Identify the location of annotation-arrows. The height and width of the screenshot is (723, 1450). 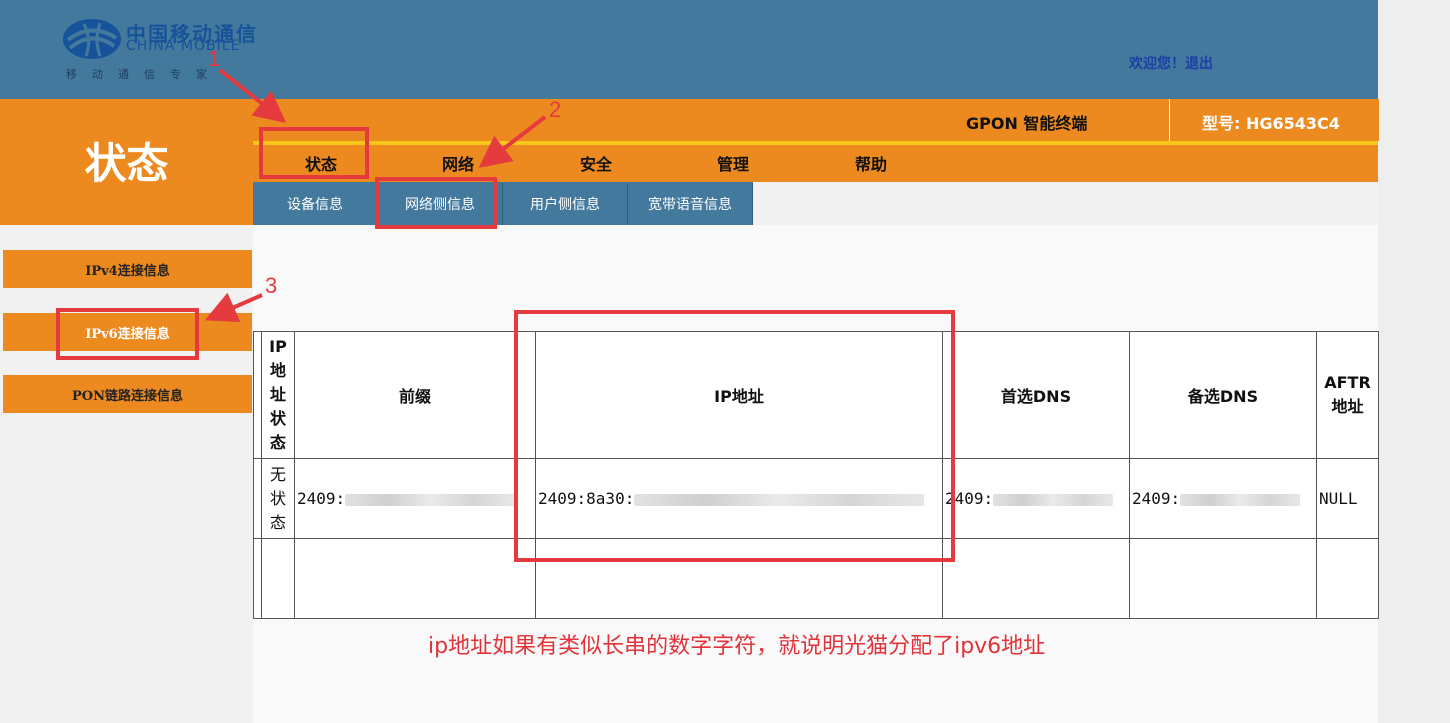
(375, 195).